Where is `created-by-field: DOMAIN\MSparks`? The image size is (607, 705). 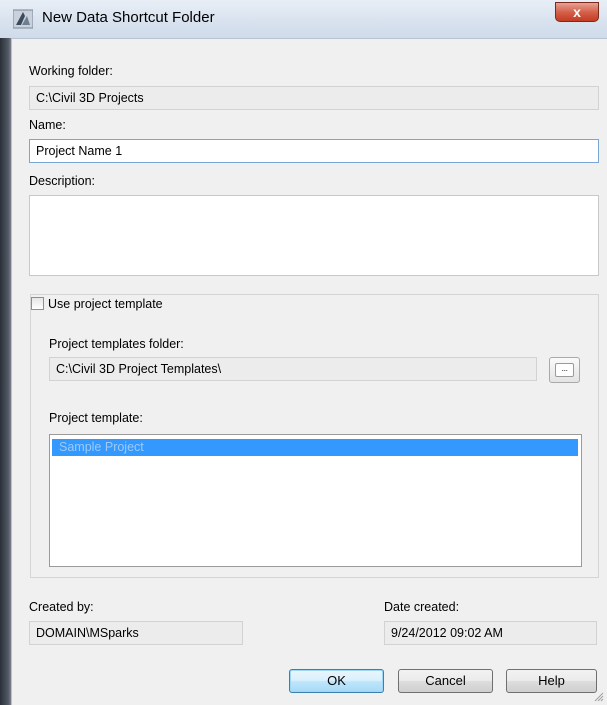 created-by-field: DOMAIN\MSparks is located at coordinates (136, 633).